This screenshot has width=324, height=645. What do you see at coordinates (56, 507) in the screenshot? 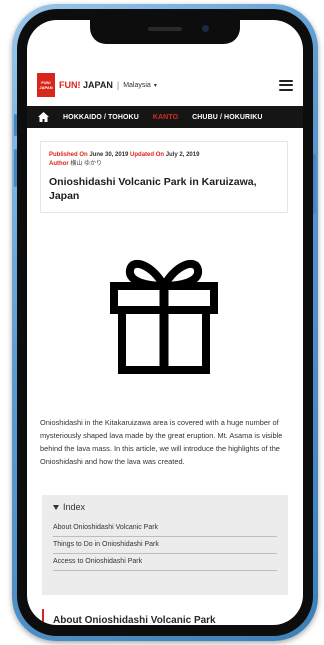
I see `triangle-down-icon` at bounding box center [56, 507].